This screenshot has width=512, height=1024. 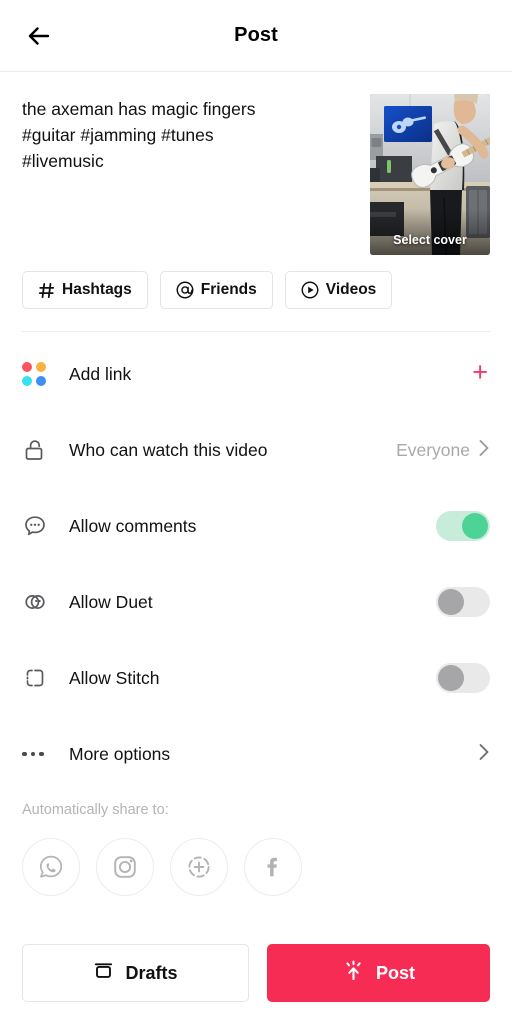 I want to click on back-button, so click(x=39, y=36).